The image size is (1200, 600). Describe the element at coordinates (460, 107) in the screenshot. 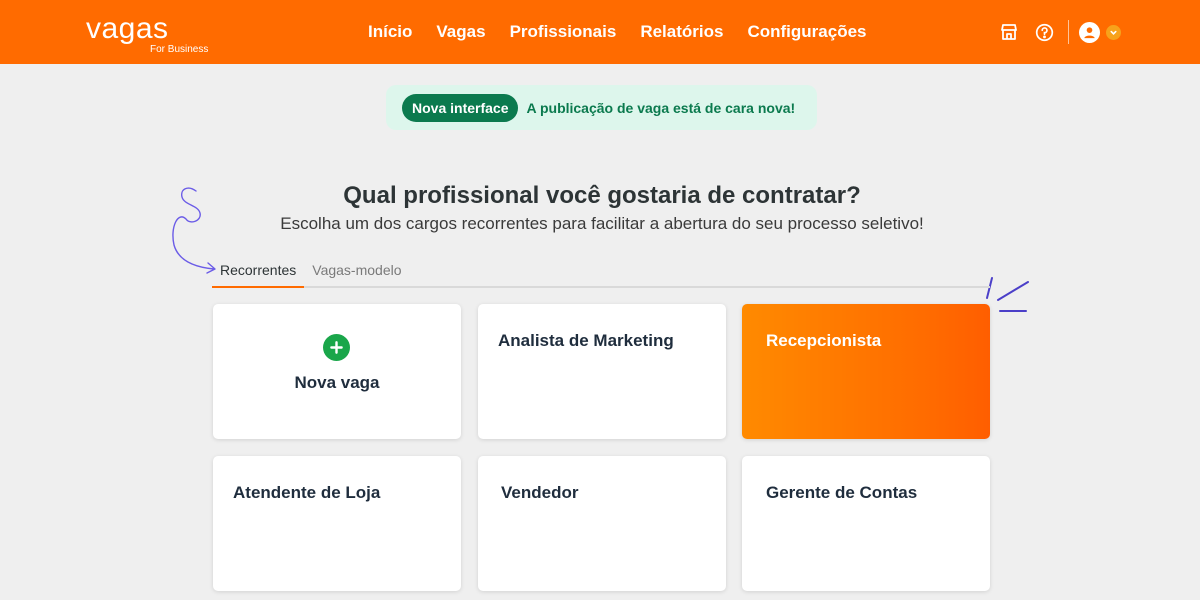

I see `new-interface-badge: Nova interface` at that location.